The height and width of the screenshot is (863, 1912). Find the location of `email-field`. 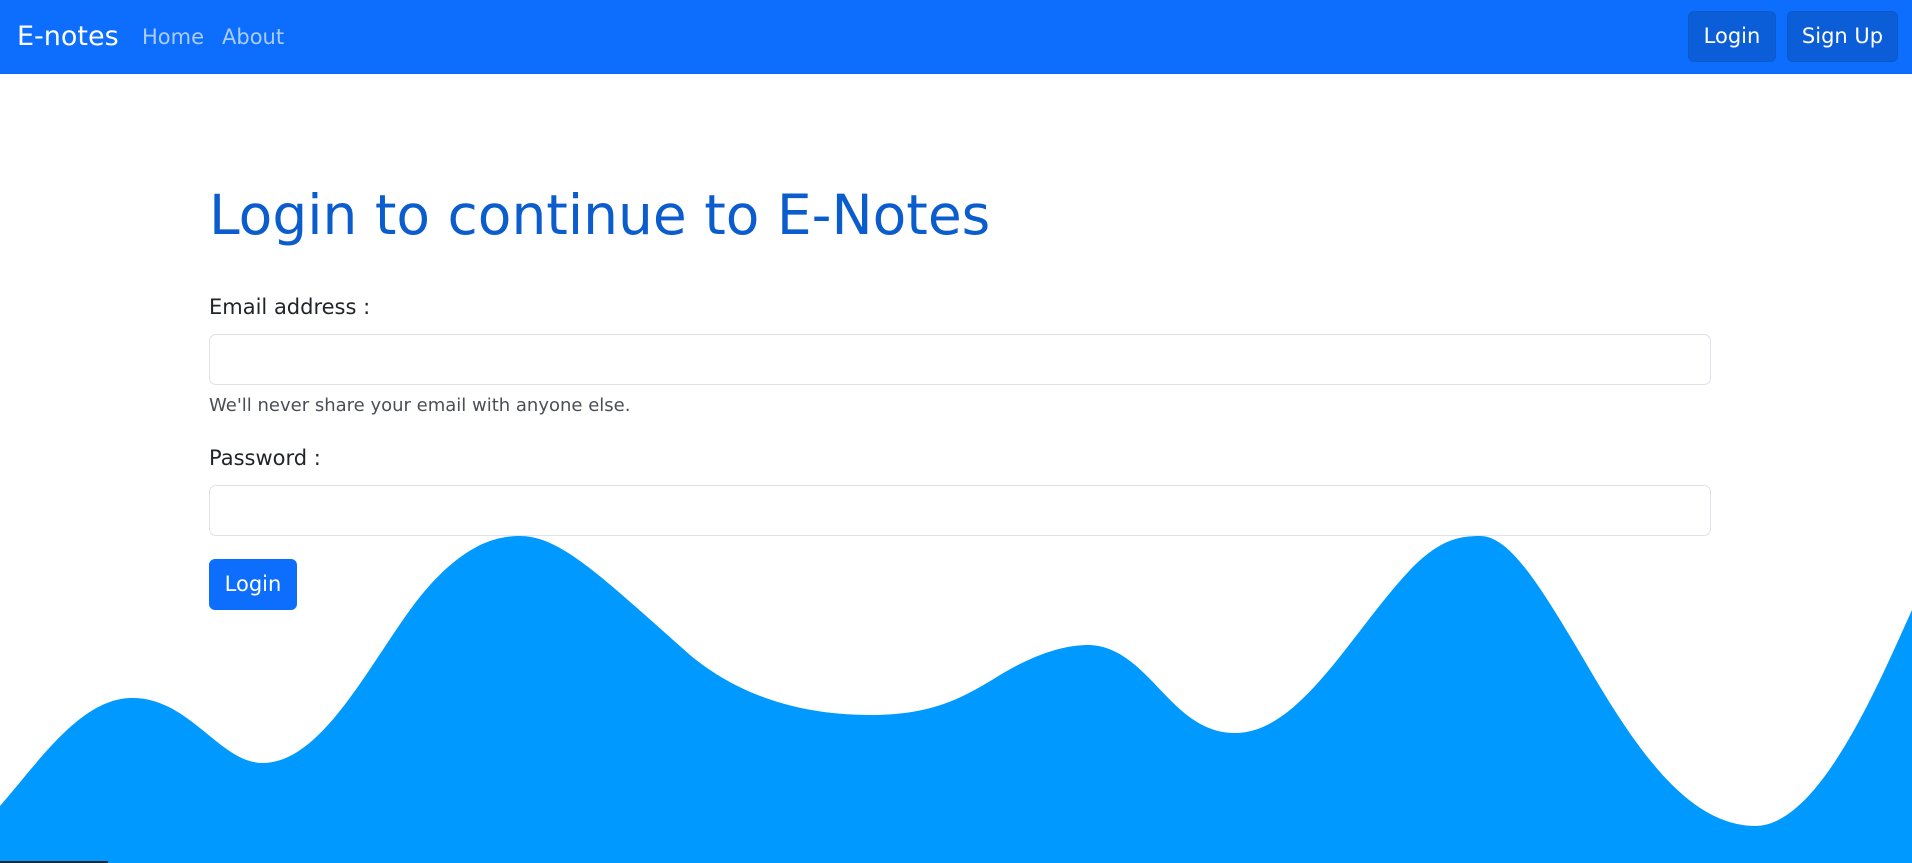

email-field is located at coordinates (960, 359).